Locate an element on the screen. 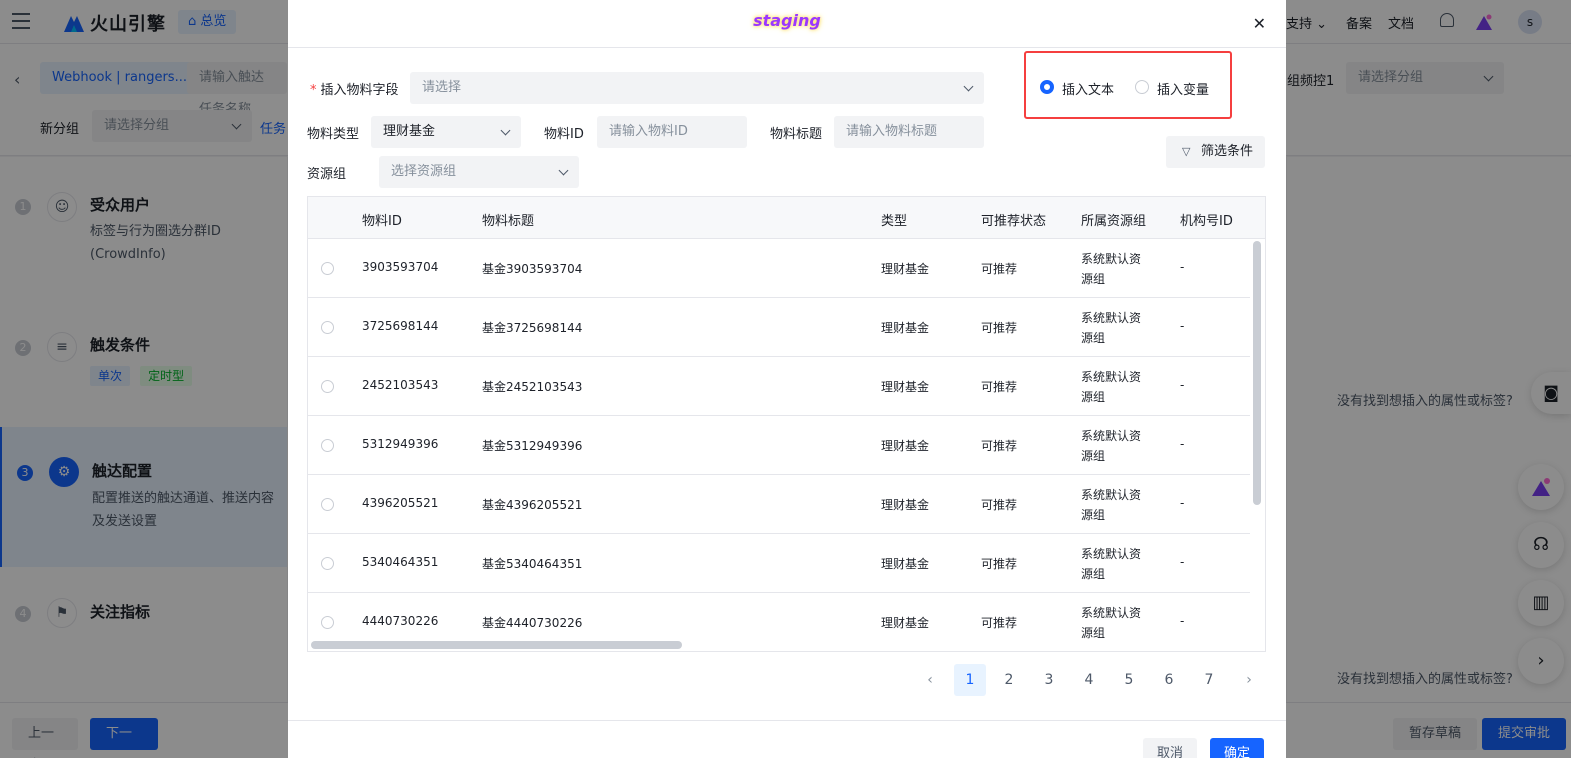 Image resolution: width=1571 pixels, height=758 pixels. resource-group-select: 选择资源组 is located at coordinates (479, 172).